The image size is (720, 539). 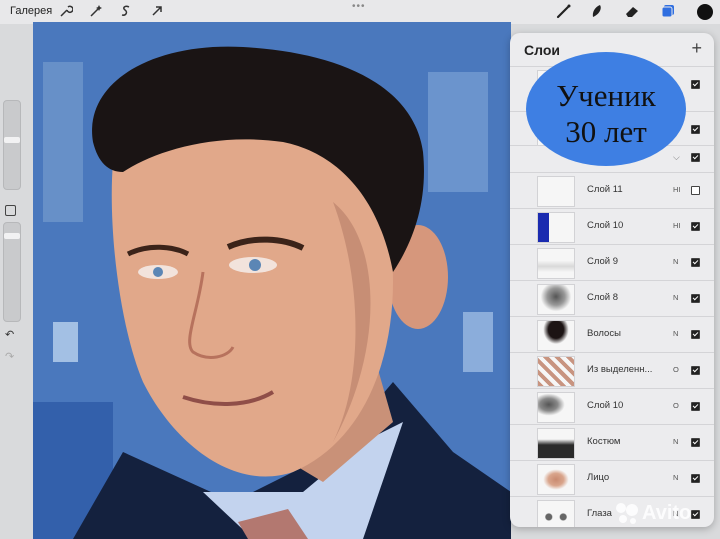 What do you see at coordinates (597, 11) in the screenshot?
I see `smudge-icon` at bounding box center [597, 11].